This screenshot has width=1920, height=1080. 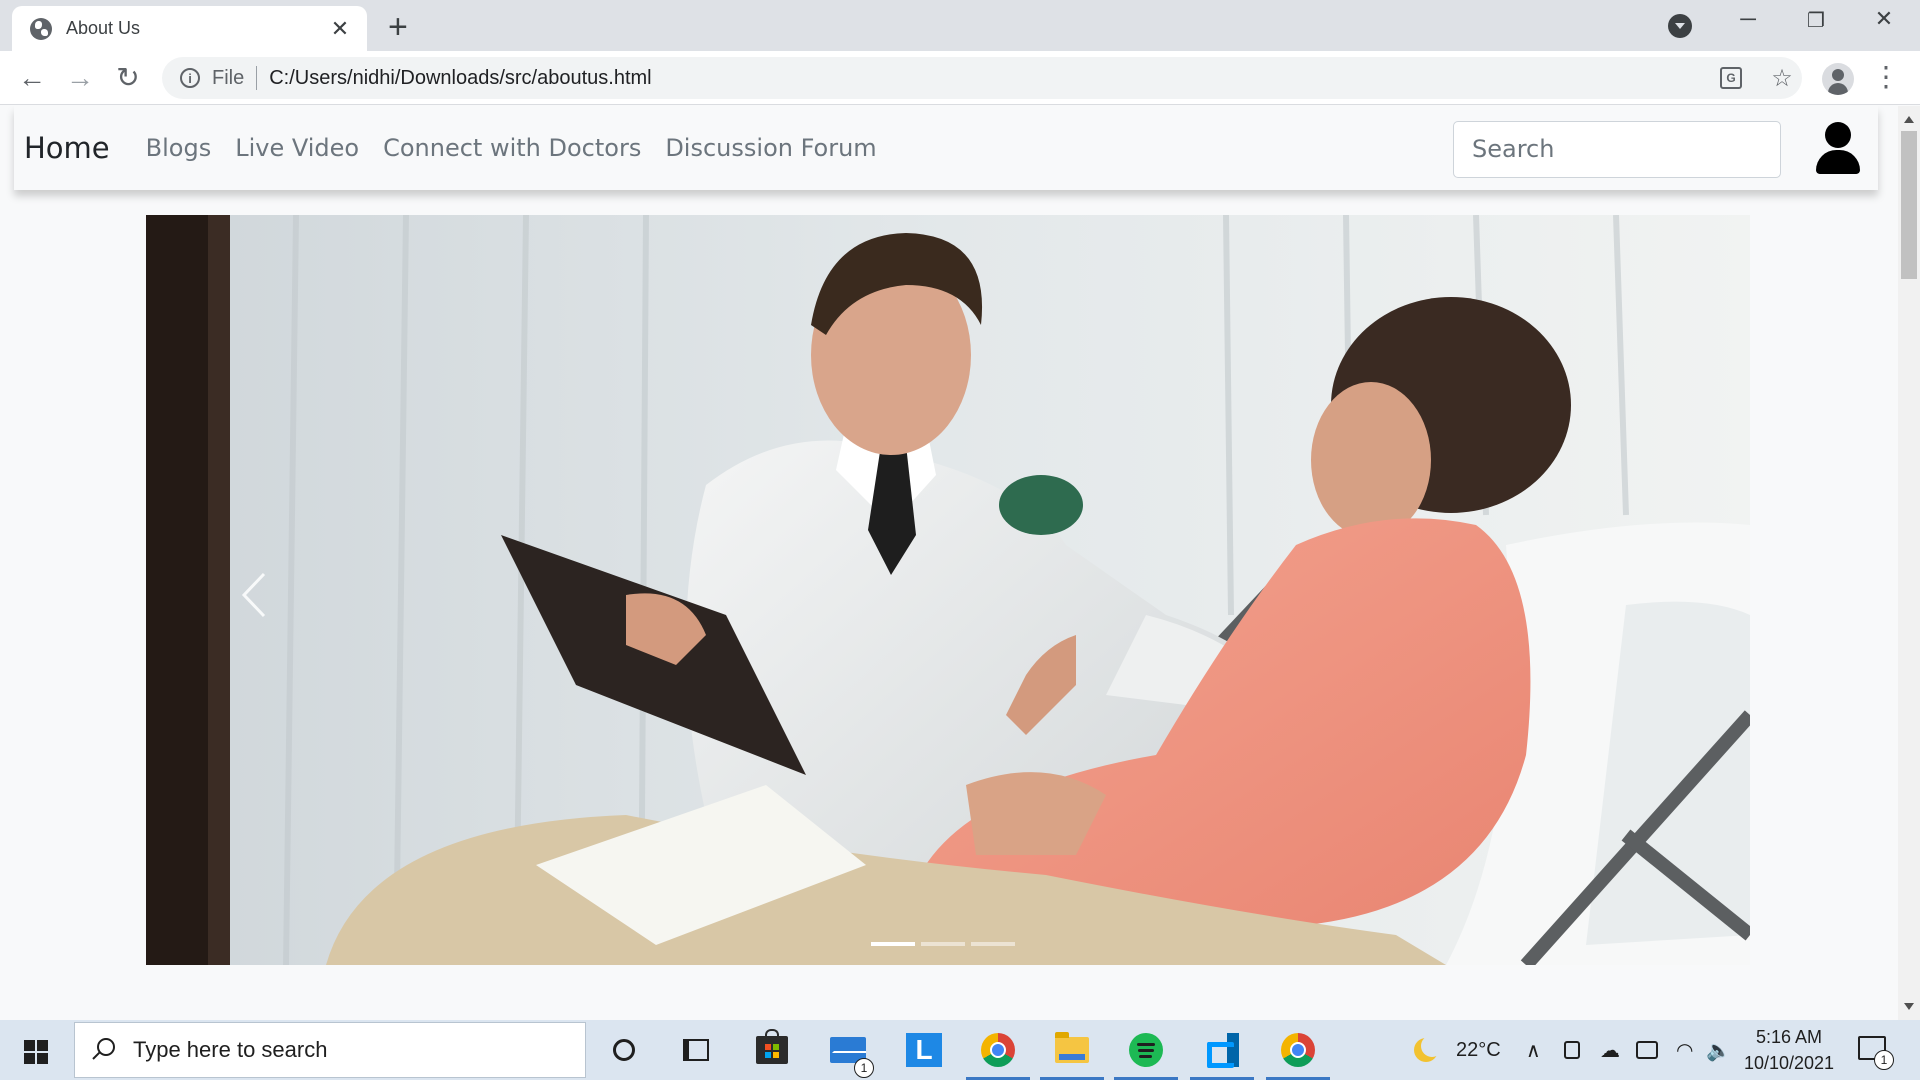 I want to click on user-account-icon, so click(x=1838, y=148).